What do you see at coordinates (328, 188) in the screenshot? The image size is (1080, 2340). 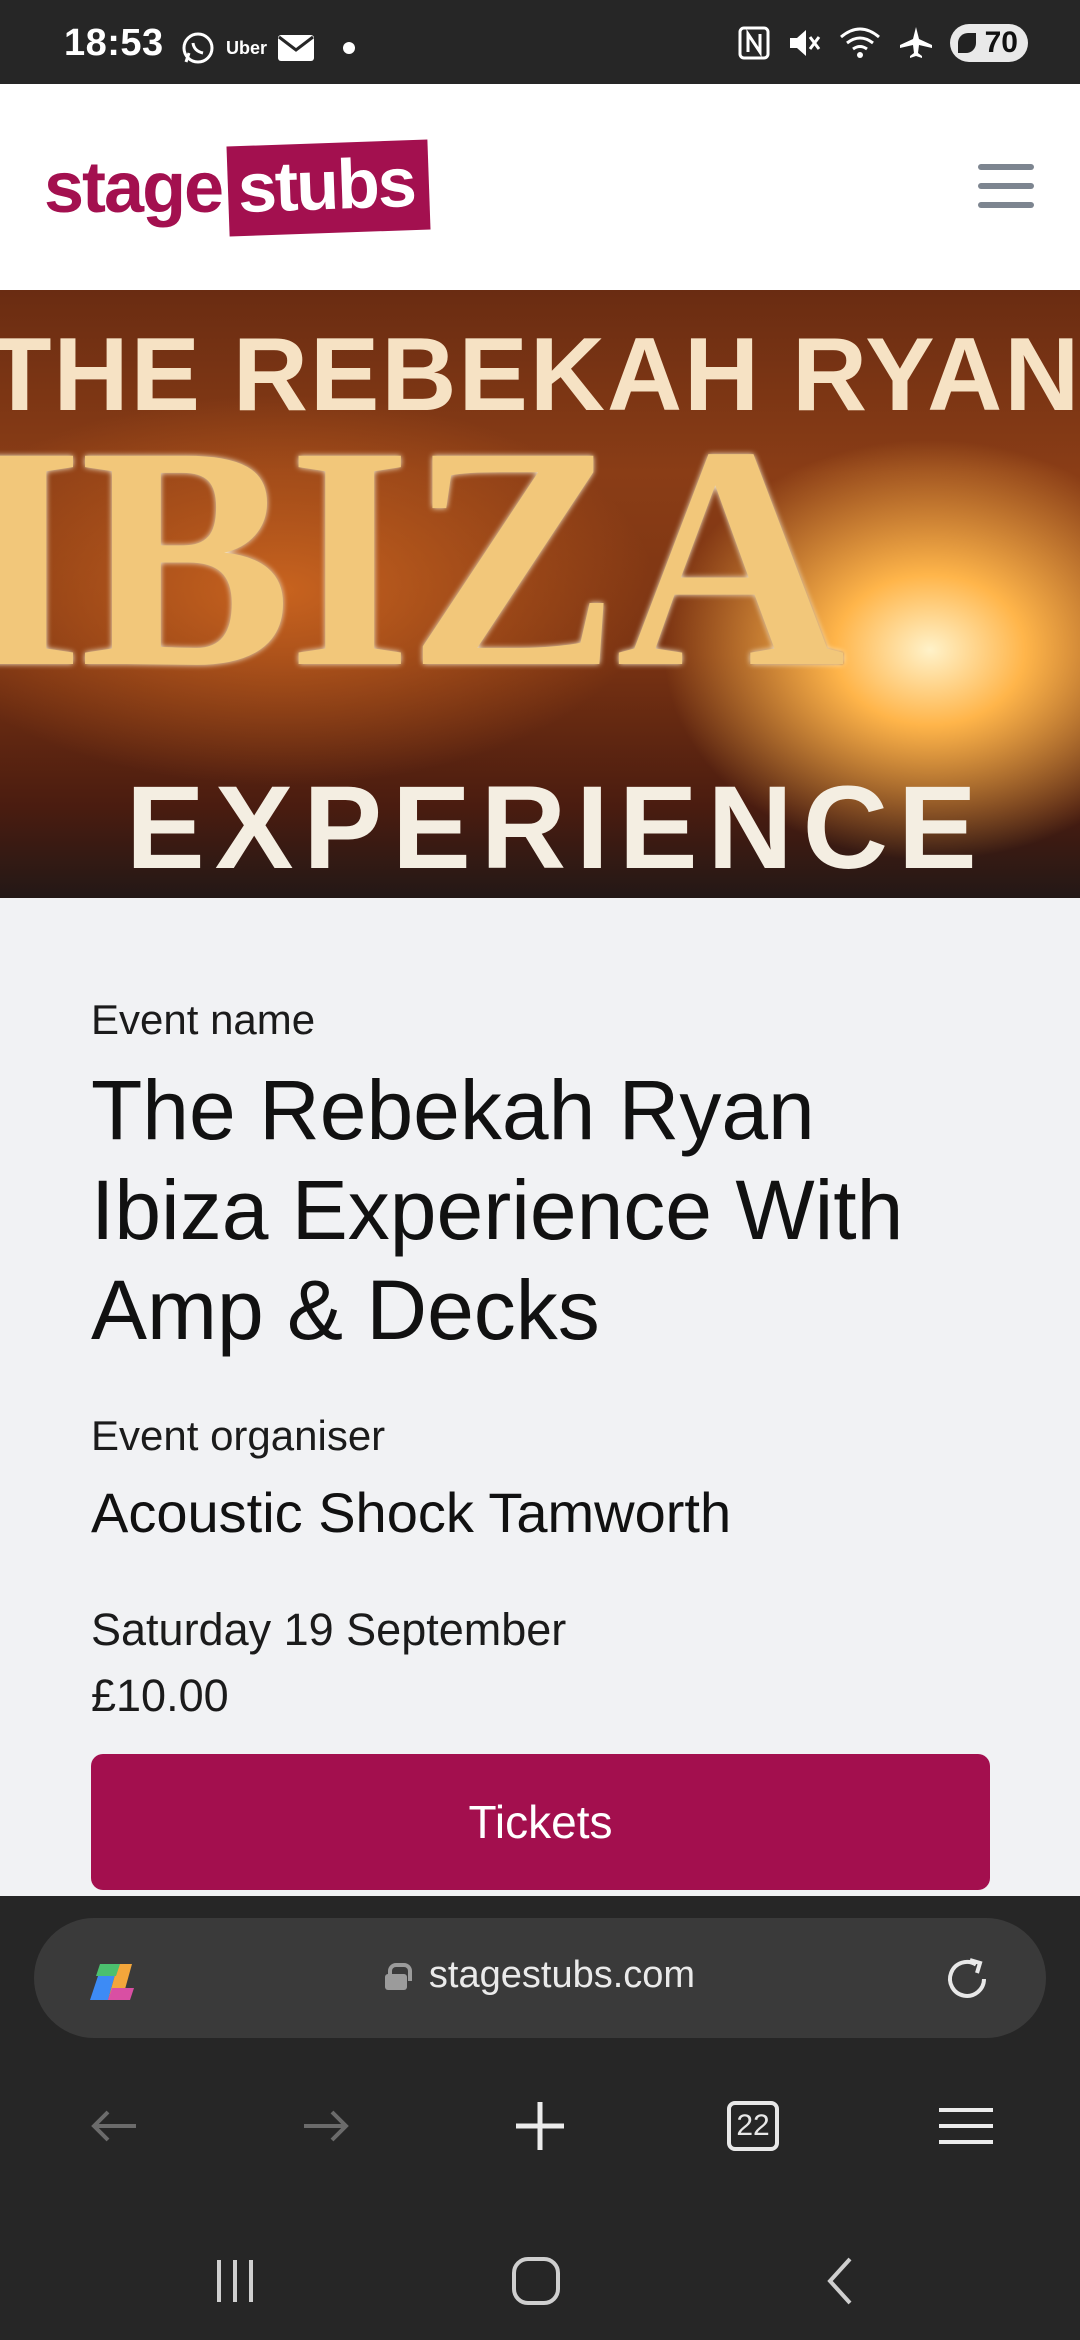 I see `logo-text-stubs: stubs` at bounding box center [328, 188].